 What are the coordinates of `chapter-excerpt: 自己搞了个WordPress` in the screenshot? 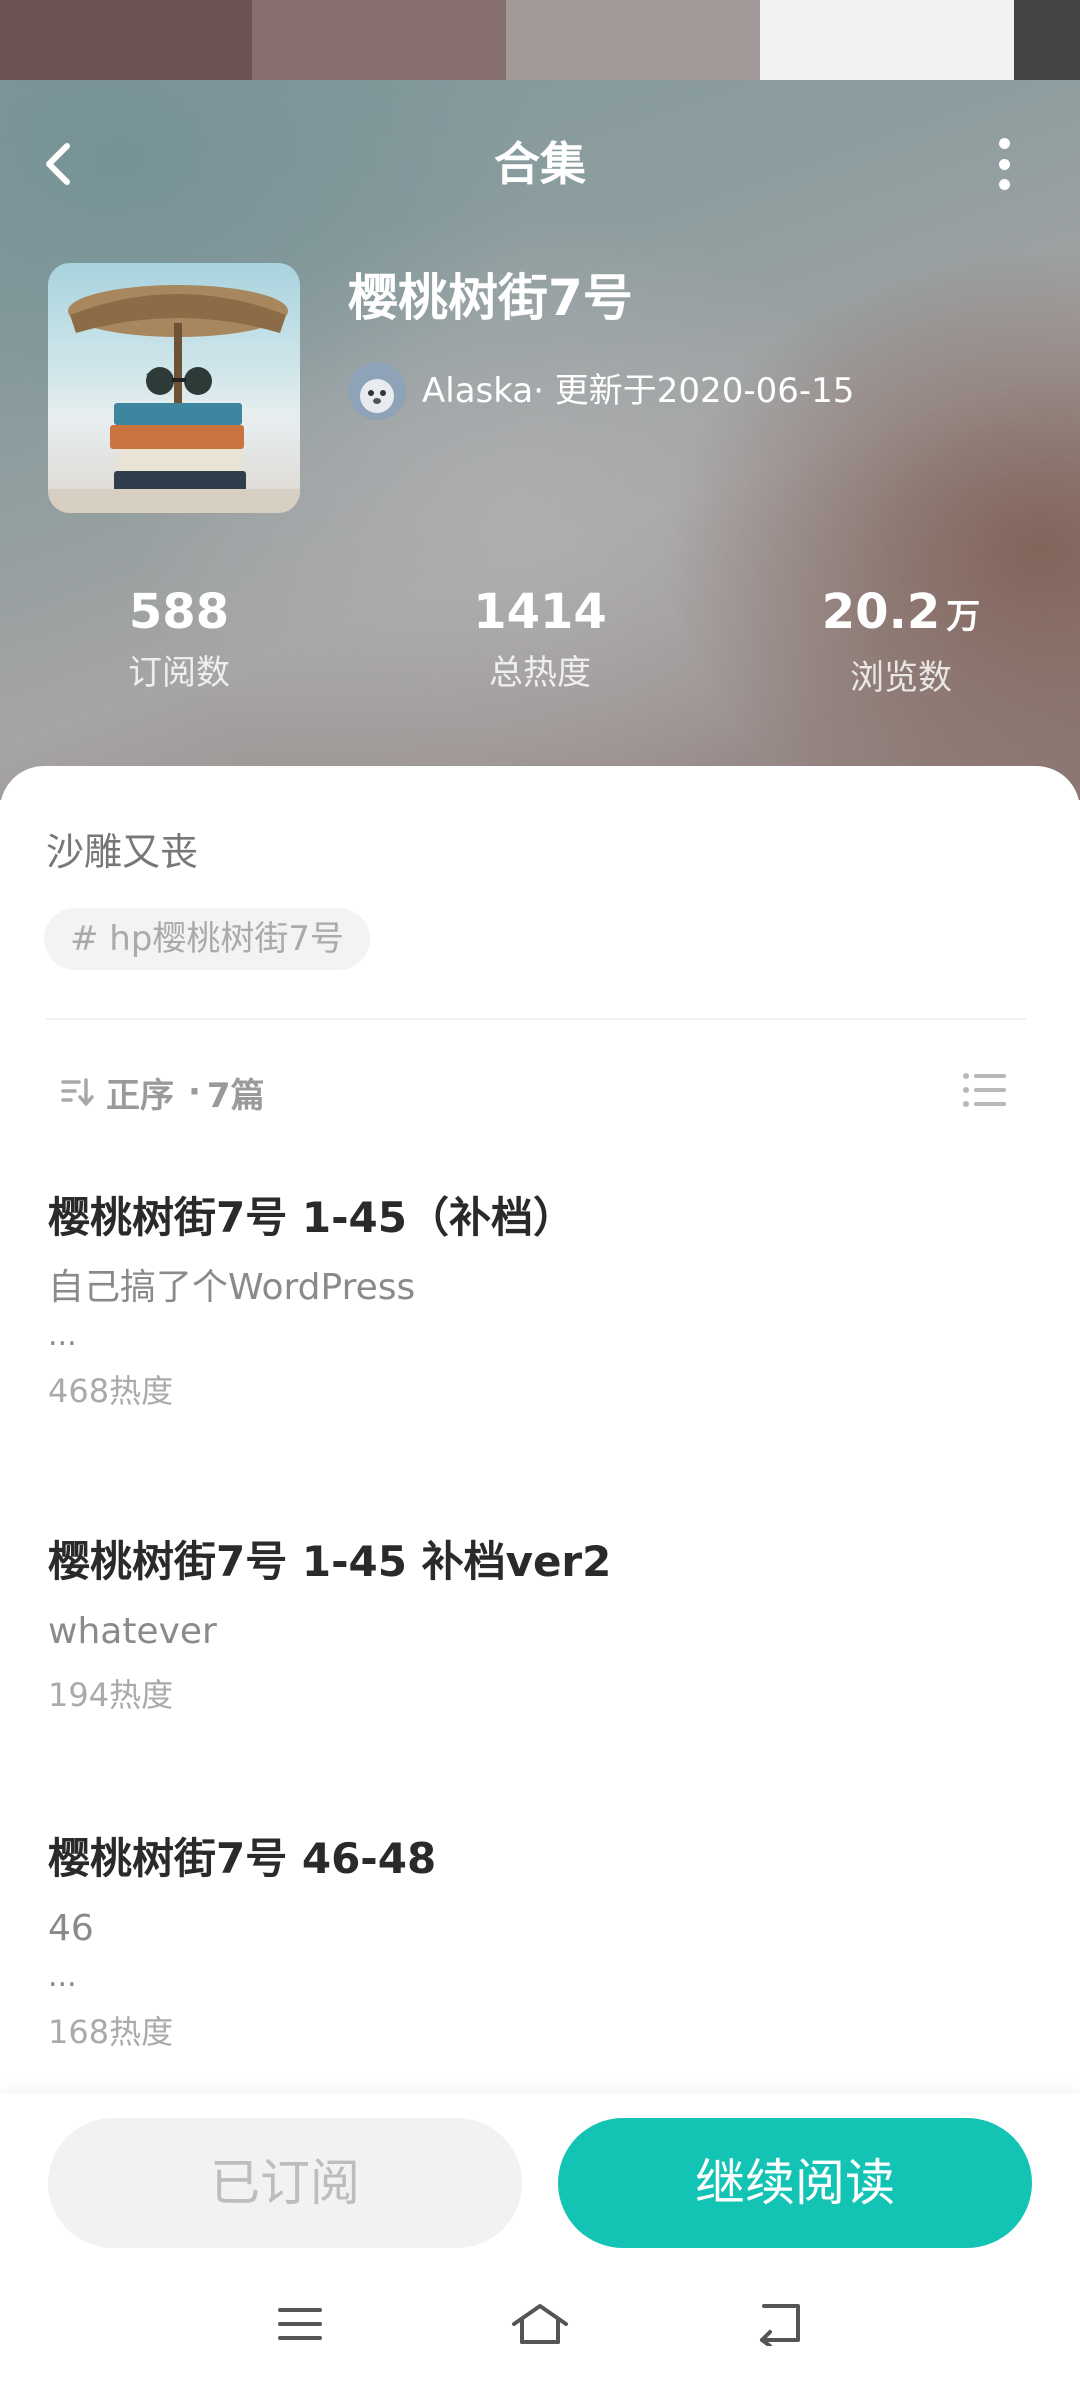 It's located at (232, 1287).